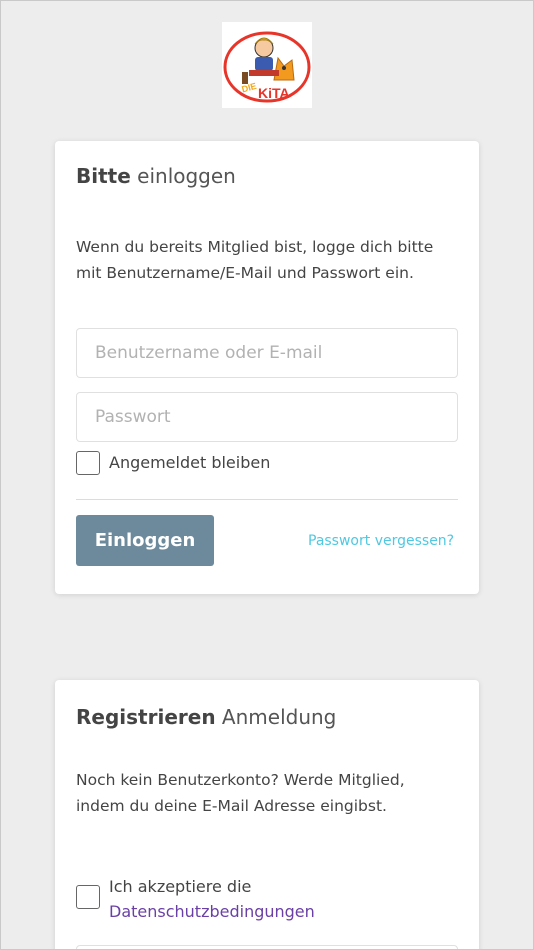 The image size is (534, 950). I want to click on register-title-bold: Registrieren, so click(146, 717).